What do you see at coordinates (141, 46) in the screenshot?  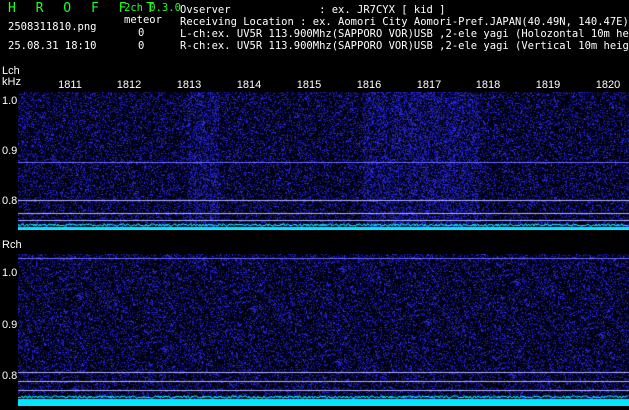 I see `rch-count: 0` at bounding box center [141, 46].